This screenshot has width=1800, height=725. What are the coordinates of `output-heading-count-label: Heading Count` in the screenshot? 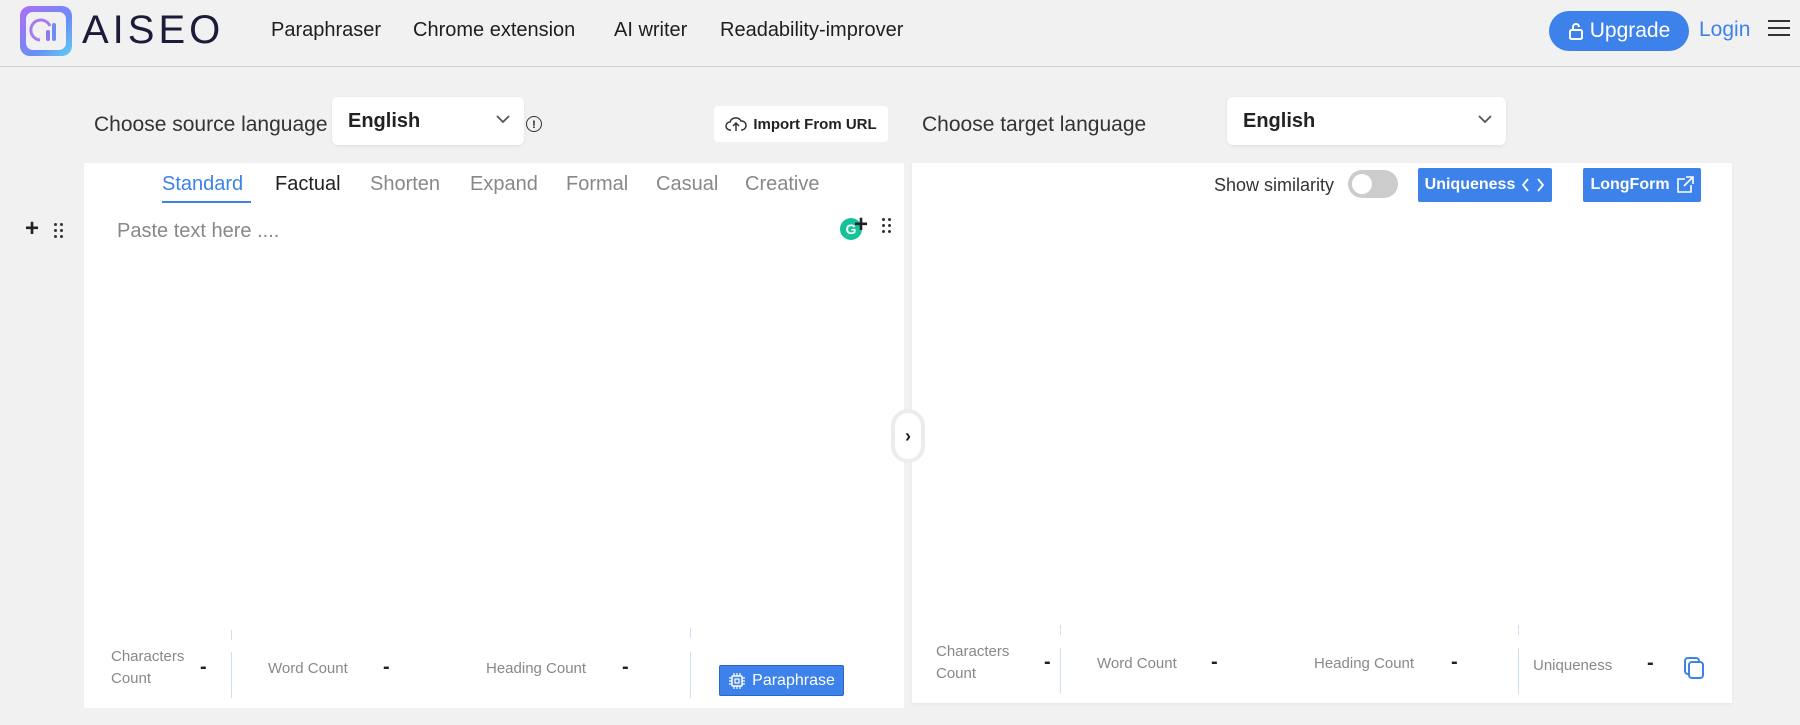 It's located at (1364, 663).